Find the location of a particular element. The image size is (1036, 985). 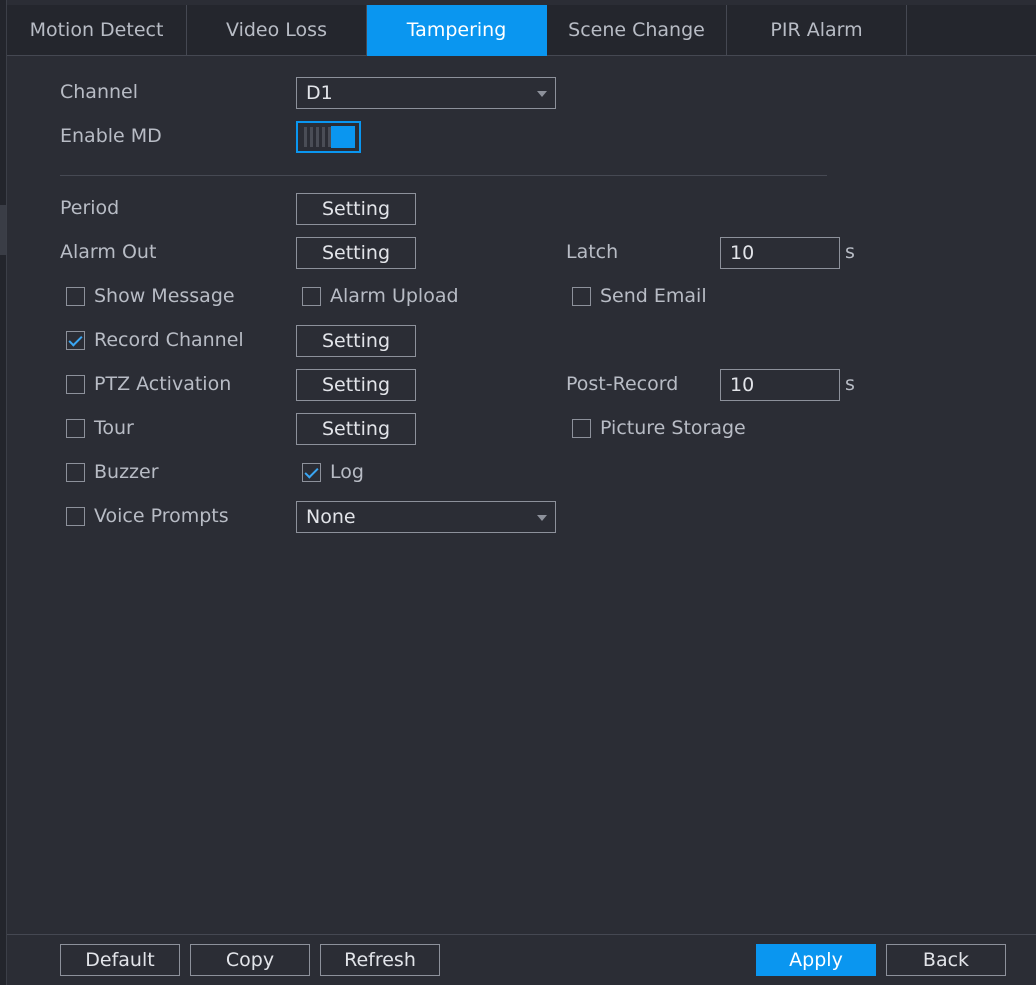

left-panel-marker is located at coordinates (3, 230).